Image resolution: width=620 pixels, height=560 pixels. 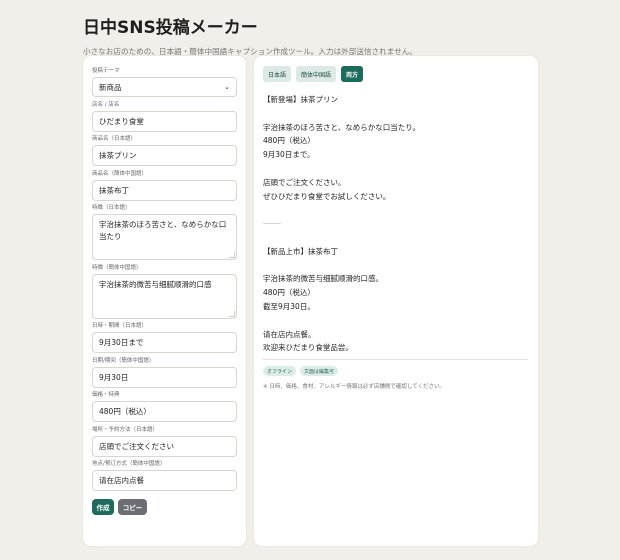 What do you see at coordinates (308, 348) in the screenshot?
I see `post-line: 欢迎来ひだまり食堂品尝。` at bounding box center [308, 348].